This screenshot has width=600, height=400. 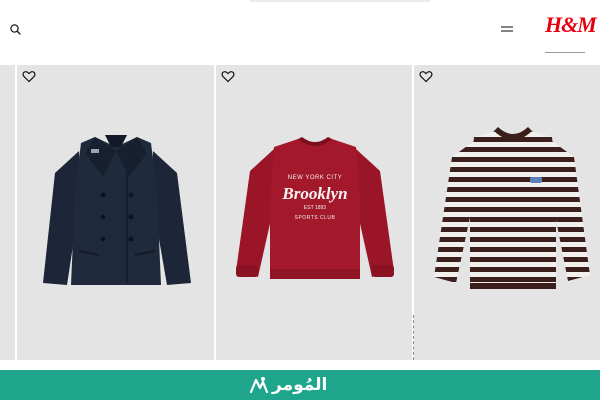 I want to click on navy-coat-image, so click(x=117, y=210).